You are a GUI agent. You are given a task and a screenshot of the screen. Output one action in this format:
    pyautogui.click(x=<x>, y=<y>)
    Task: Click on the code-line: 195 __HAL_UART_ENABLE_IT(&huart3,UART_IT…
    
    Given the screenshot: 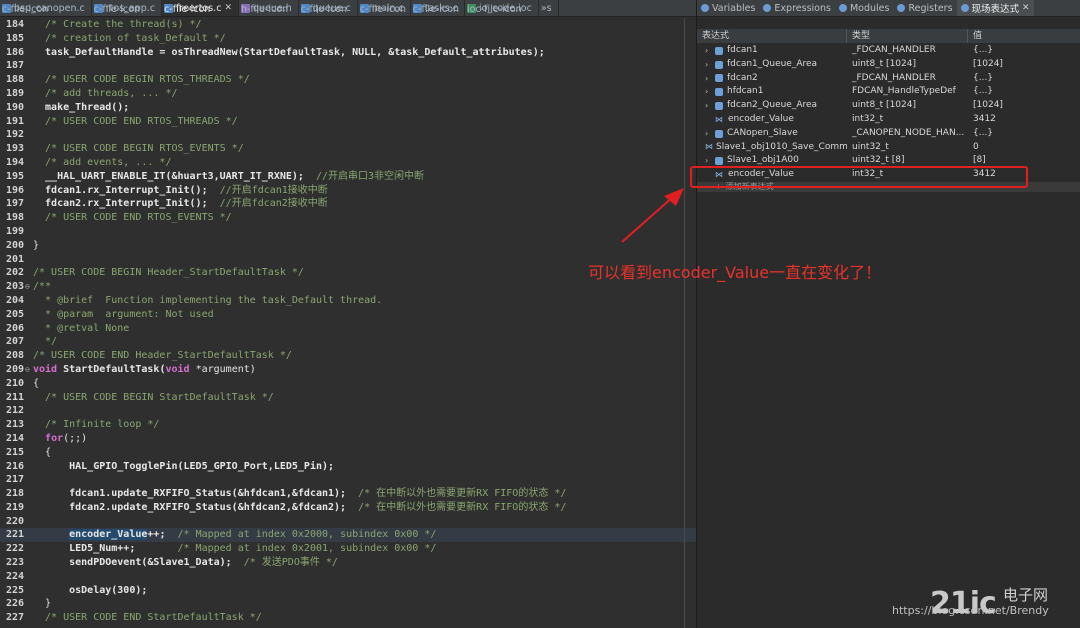 What is the action you would take?
    pyautogui.click(x=348, y=177)
    